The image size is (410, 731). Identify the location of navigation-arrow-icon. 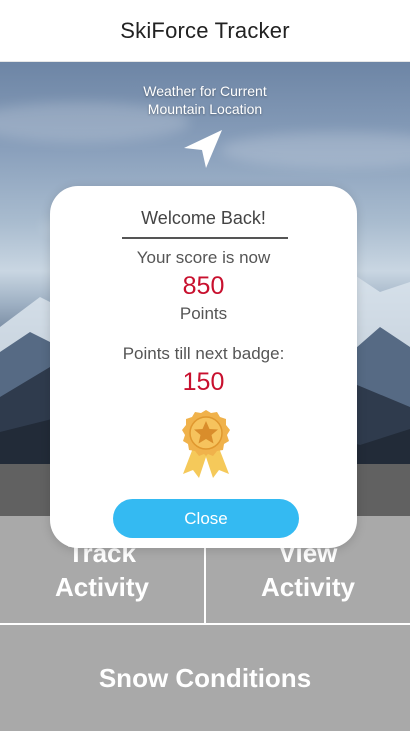
(203, 149).